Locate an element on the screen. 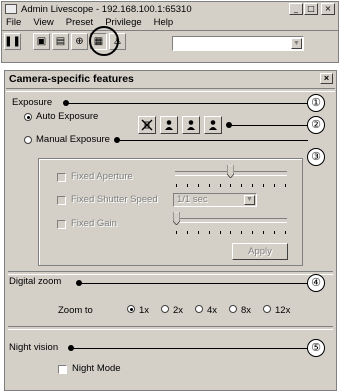 Image resolution: width=349 pixels, height=391 pixels. pan-tilt-icon: ▣ is located at coordinates (41, 41).